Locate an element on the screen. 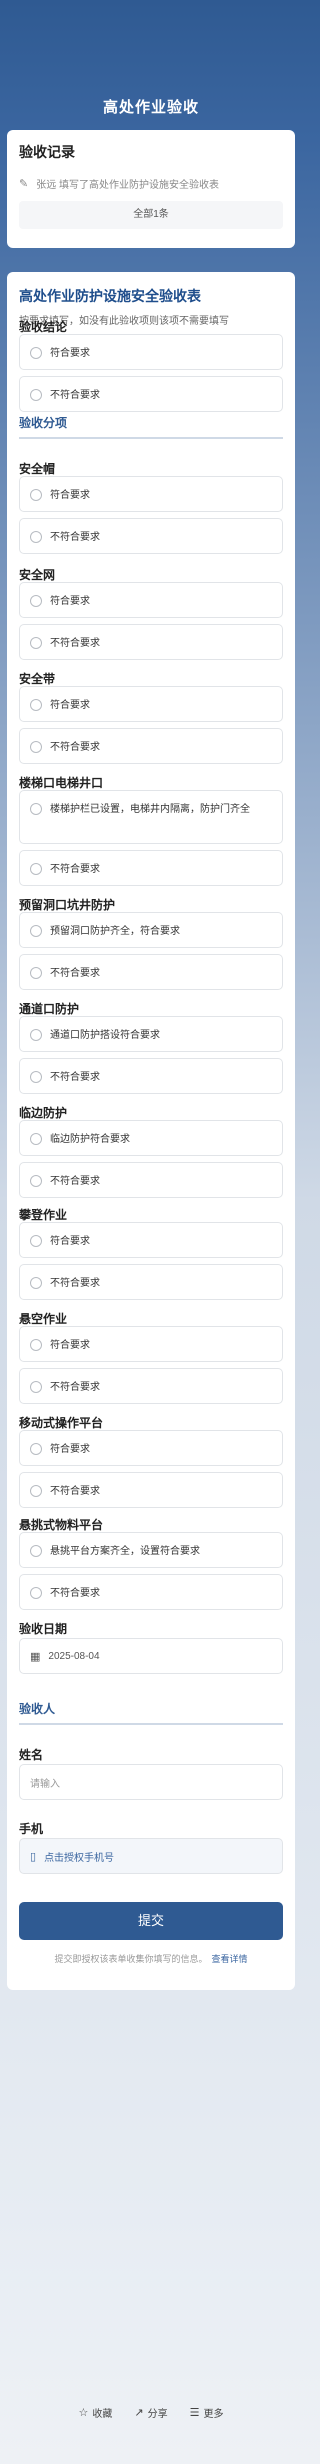 This screenshot has width=320, height=2464. helmet-option-fail: 不符合要求 is located at coordinates (151, 536).